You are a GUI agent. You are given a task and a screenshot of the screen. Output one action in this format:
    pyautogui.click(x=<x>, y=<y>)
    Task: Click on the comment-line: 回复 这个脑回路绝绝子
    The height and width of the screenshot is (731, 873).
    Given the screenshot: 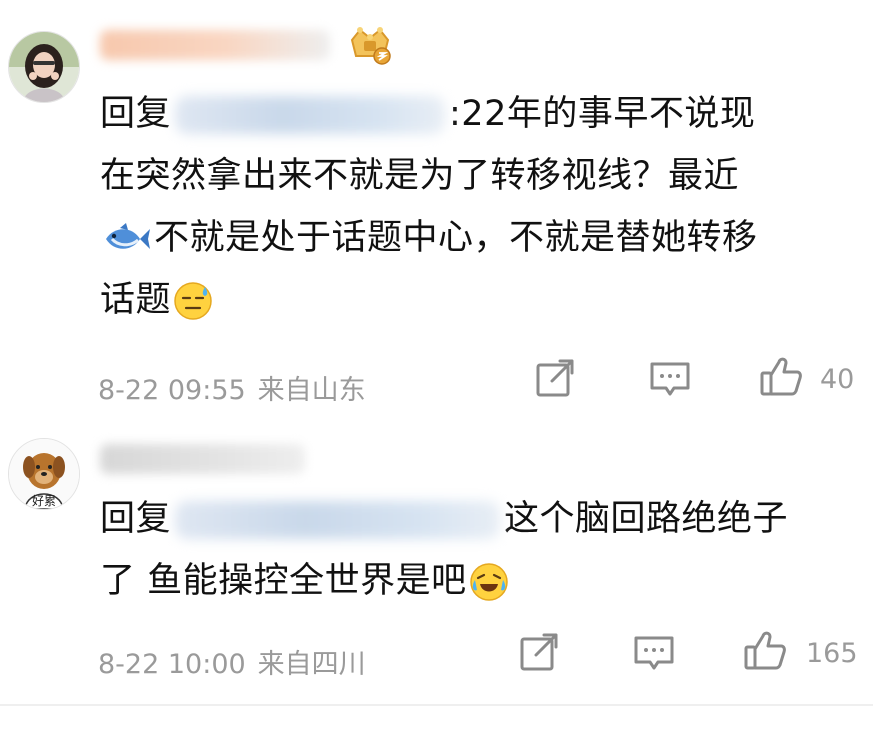 What is the action you would take?
    pyautogui.click(x=480, y=519)
    